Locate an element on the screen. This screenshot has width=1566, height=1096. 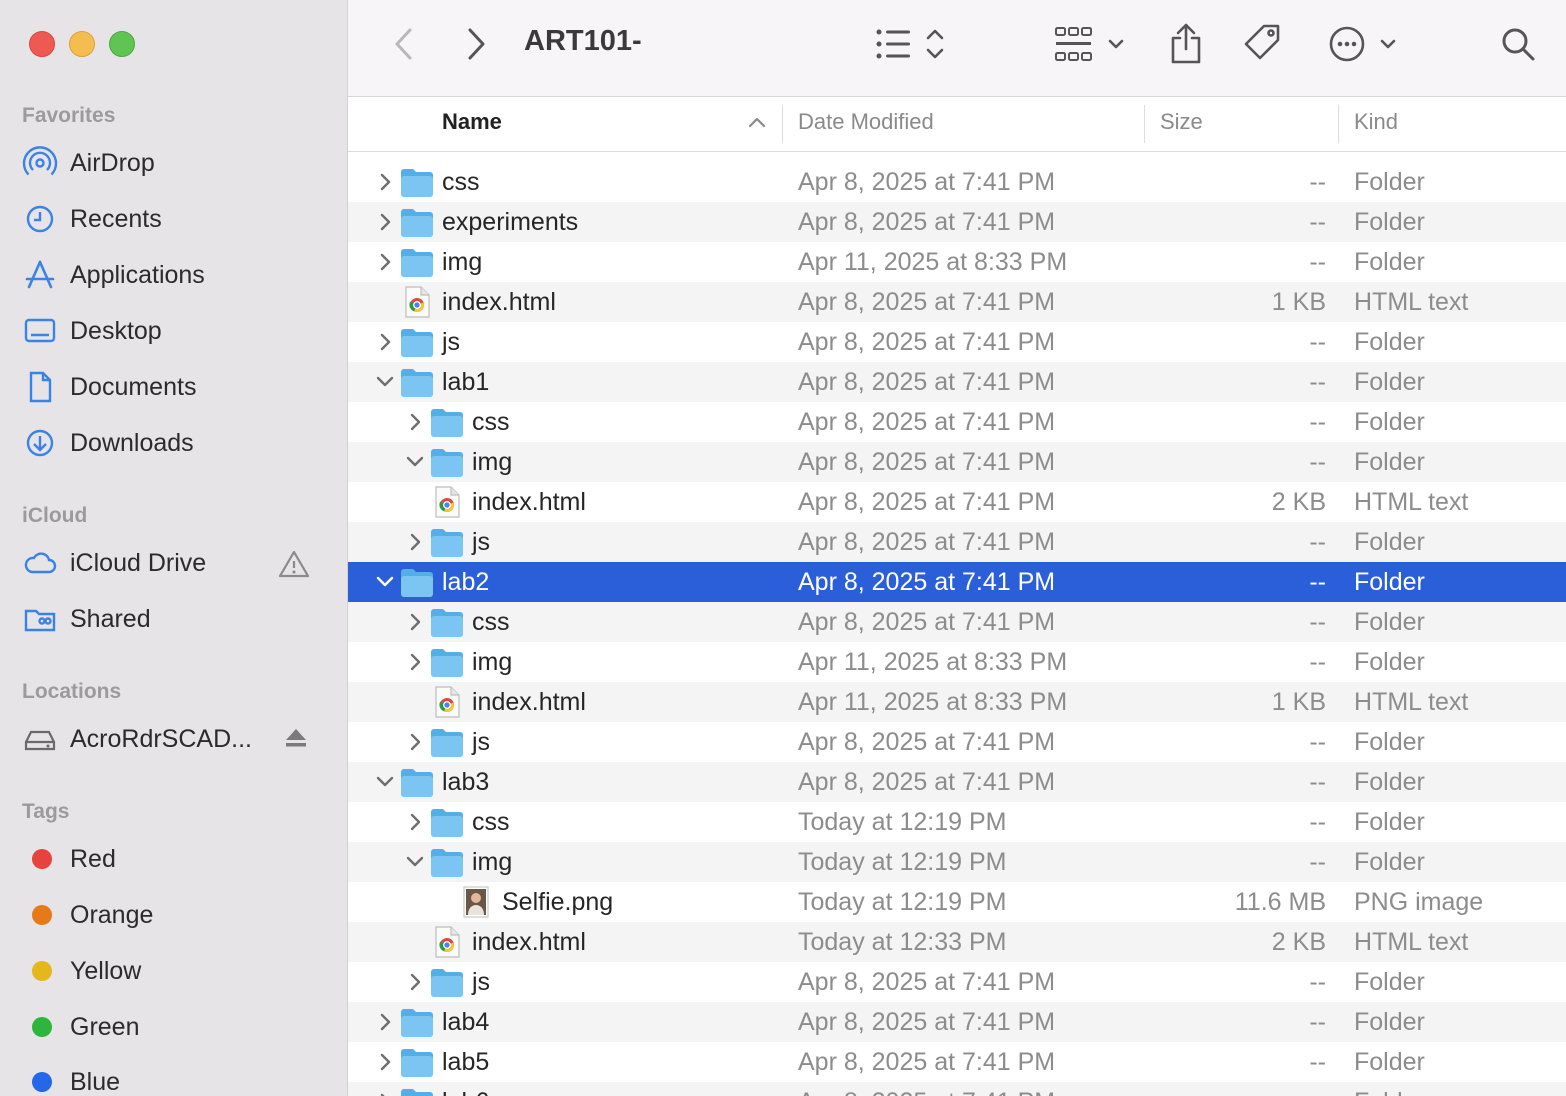
desktop-icon is located at coordinates (41, 331).